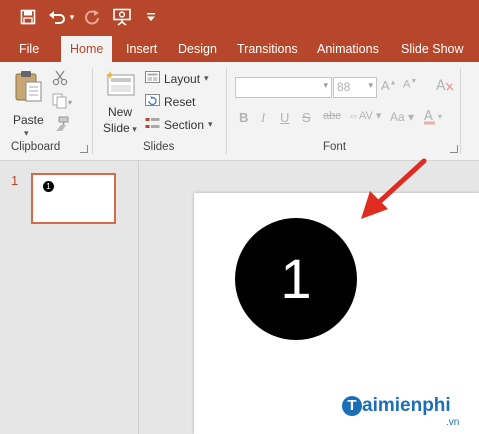 The image size is (479, 434). What do you see at coordinates (152, 78) in the screenshot?
I see `layout-icon` at bounding box center [152, 78].